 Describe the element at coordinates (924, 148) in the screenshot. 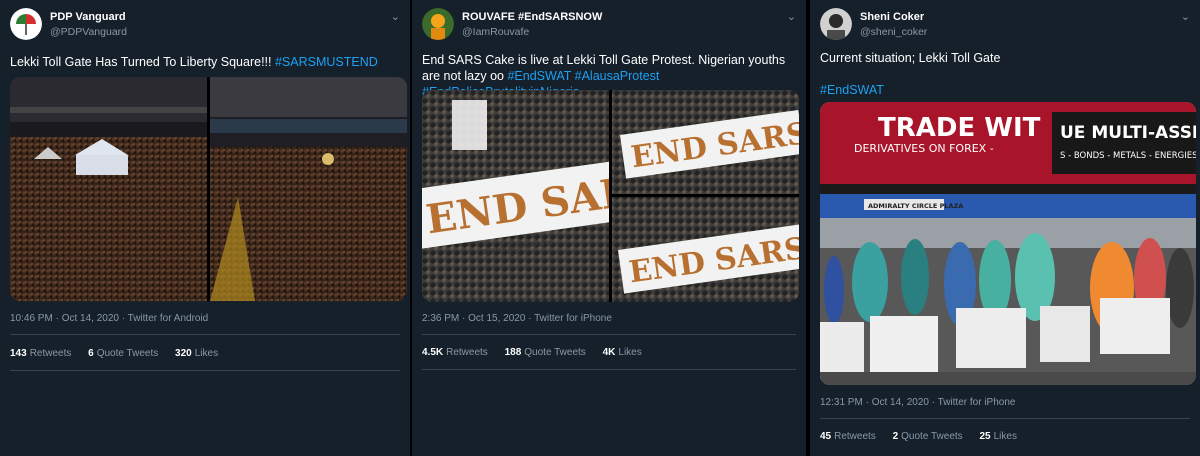

I see `svg-text: DERIVATIVES ON FOREX -` at that location.